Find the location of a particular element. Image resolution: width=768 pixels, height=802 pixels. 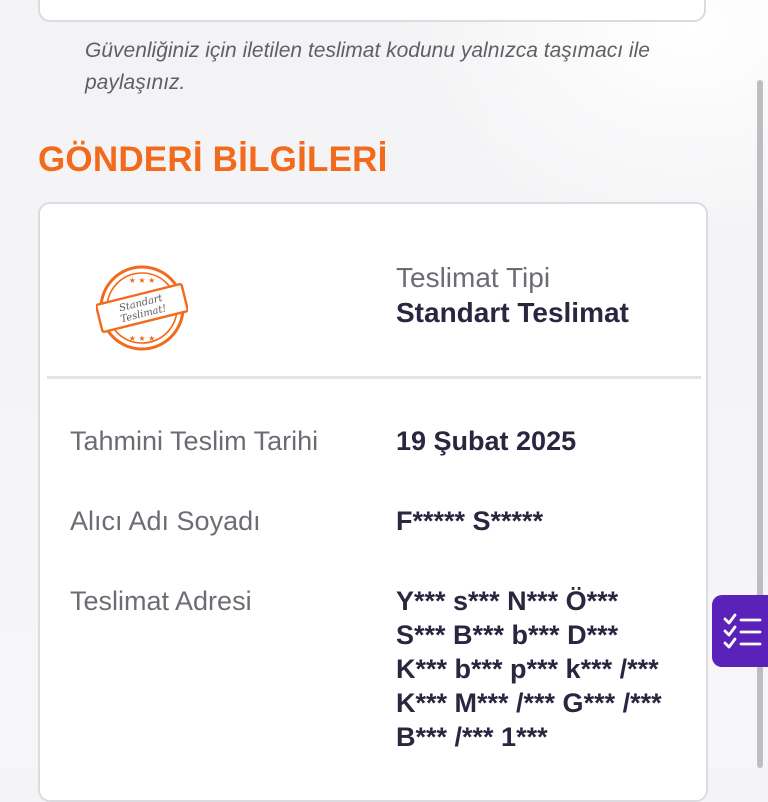

delivery-code-card is located at coordinates (372, 11).